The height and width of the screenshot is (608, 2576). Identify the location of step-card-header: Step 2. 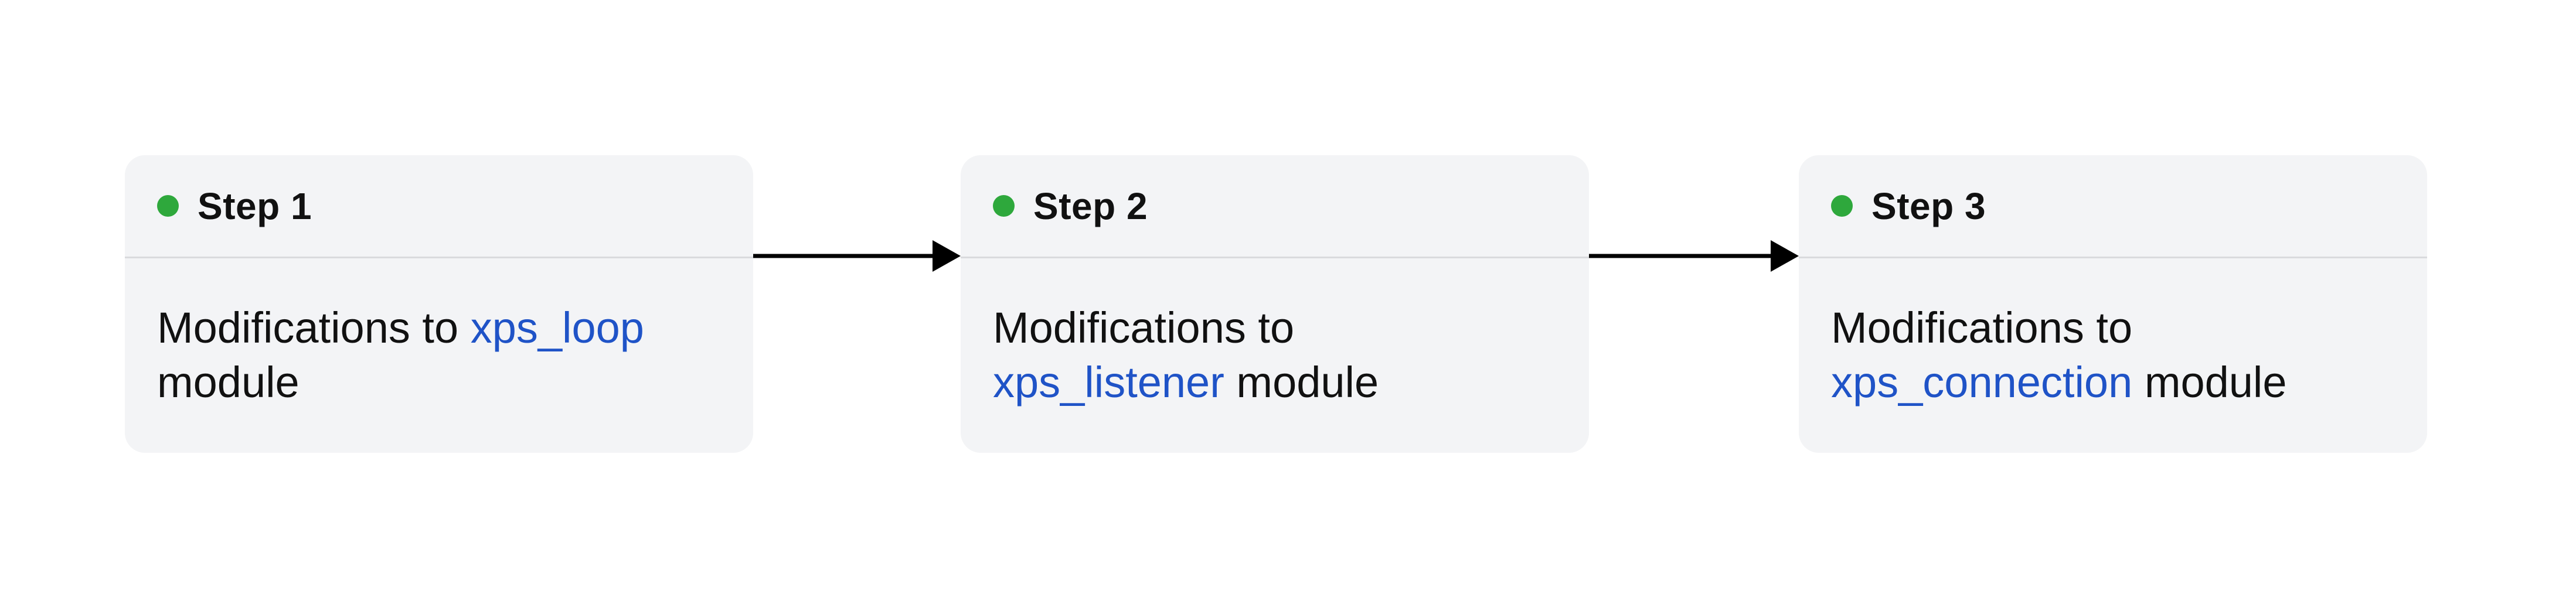
(1275, 206).